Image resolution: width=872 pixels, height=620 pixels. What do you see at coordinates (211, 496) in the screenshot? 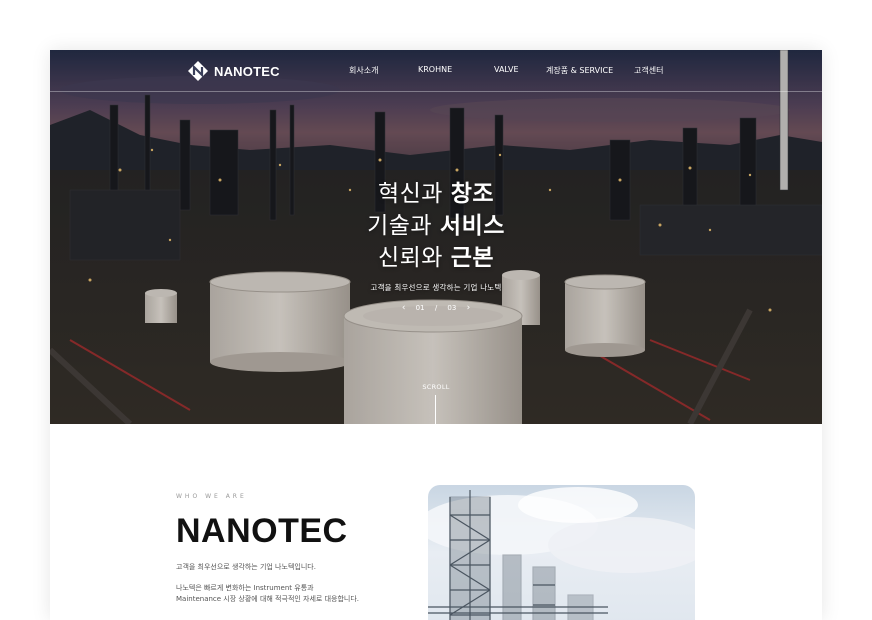
I see `about-eyebrow: WHO WE ARE` at bounding box center [211, 496].